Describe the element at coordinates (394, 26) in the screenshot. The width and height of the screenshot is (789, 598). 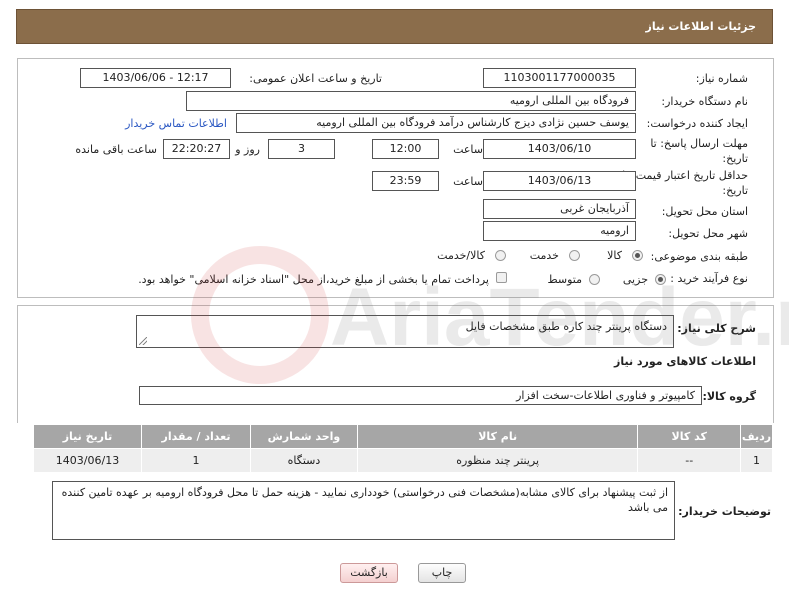
I see `page-header: جزئیات اطلاعات نیاز` at that location.